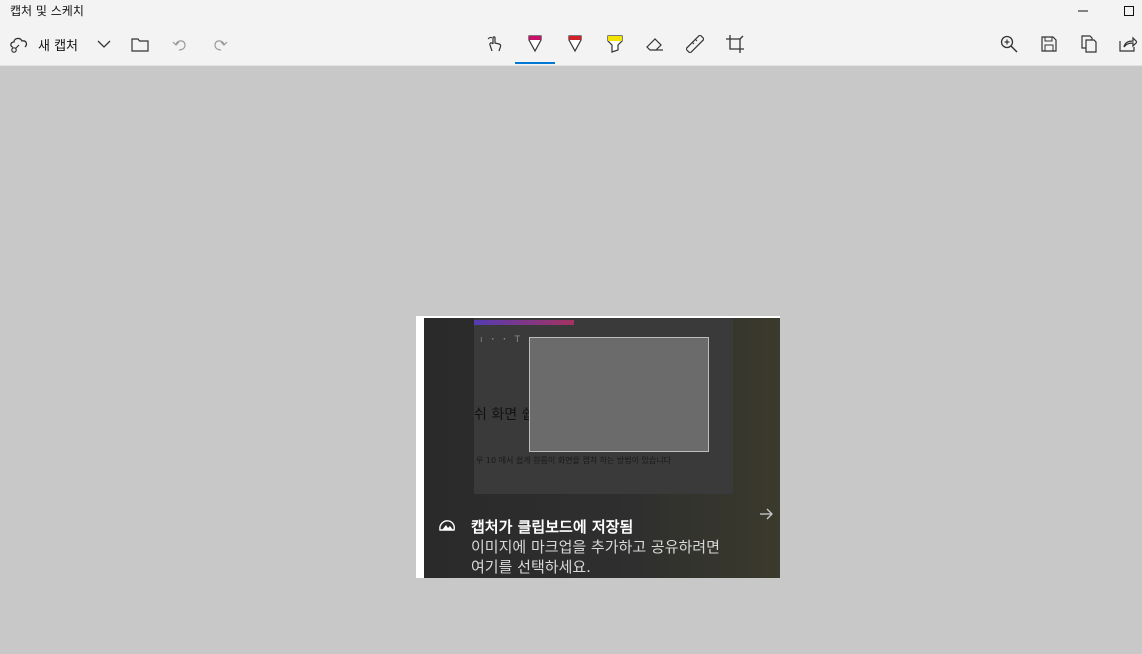 The width and height of the screenshot is (1142, 654). I want to click on ruler-button, so click(695, 44).